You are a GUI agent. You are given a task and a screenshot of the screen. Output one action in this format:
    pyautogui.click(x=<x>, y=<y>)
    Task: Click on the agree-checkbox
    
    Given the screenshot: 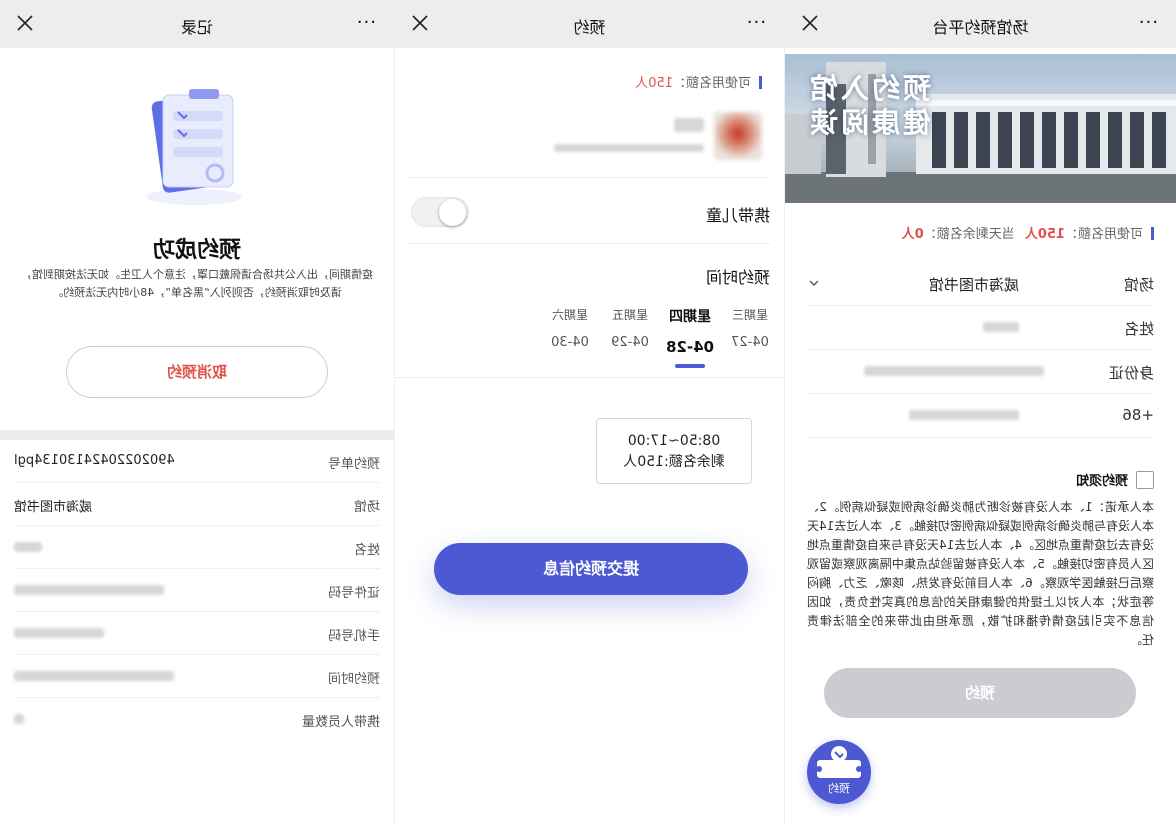 What is the action you would take?
    pyautogui.click(x=1145, y=480)
    